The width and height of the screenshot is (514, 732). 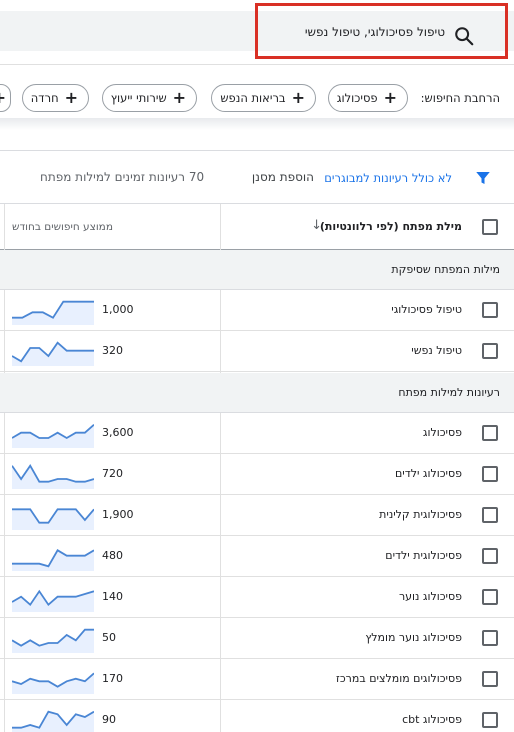 I want to click on search-icon, so click(x=464, y=36).